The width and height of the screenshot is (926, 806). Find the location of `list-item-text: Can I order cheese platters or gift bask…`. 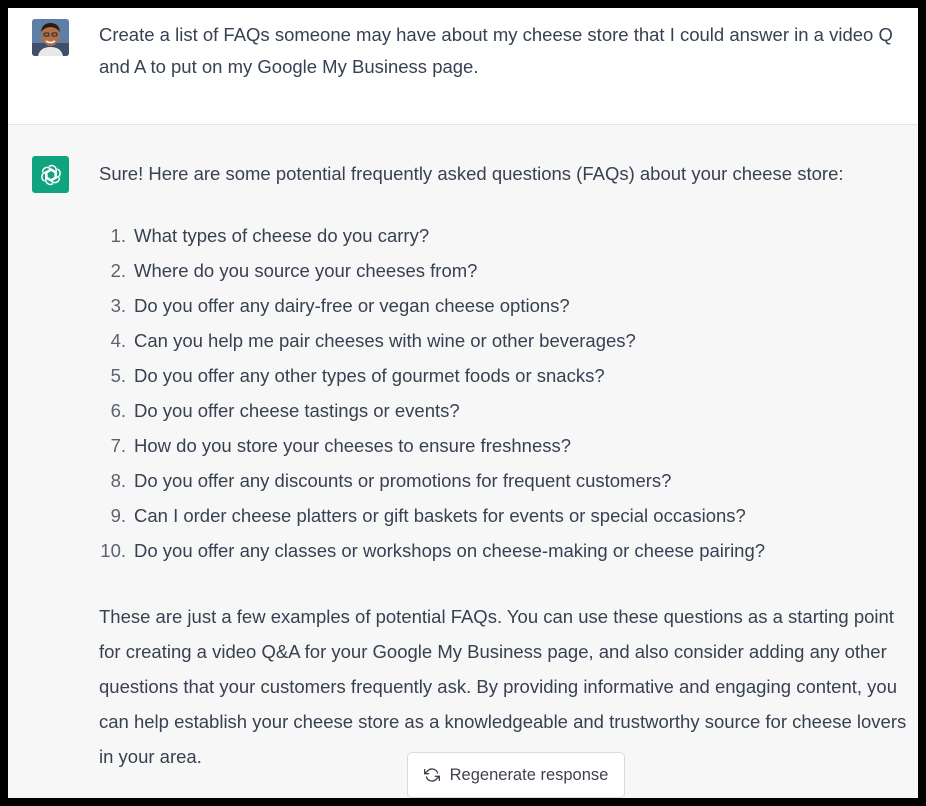

list-item-text: Can I order cheese platters or gift bask… is located at coordinates (440, 515).